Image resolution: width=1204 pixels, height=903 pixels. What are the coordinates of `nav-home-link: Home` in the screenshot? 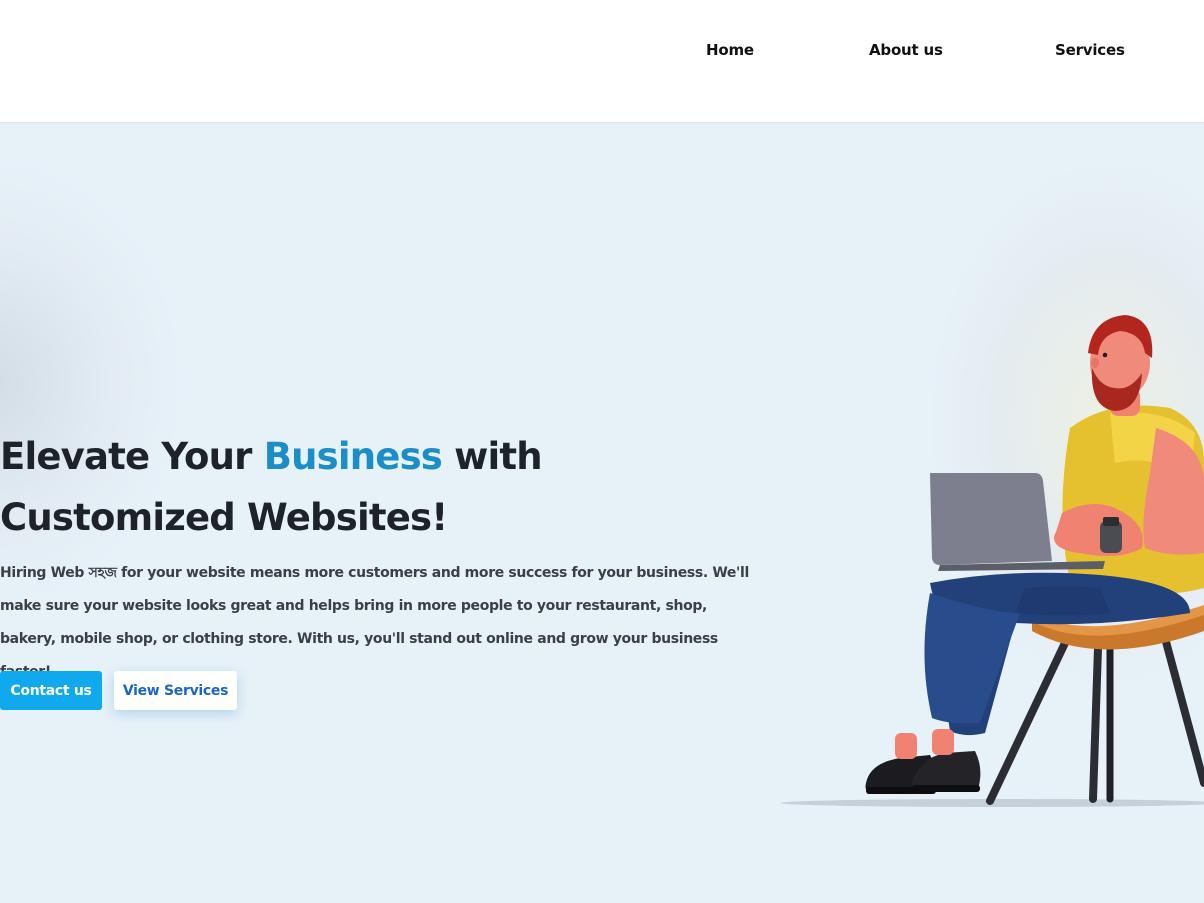 It's located at (730, 50).